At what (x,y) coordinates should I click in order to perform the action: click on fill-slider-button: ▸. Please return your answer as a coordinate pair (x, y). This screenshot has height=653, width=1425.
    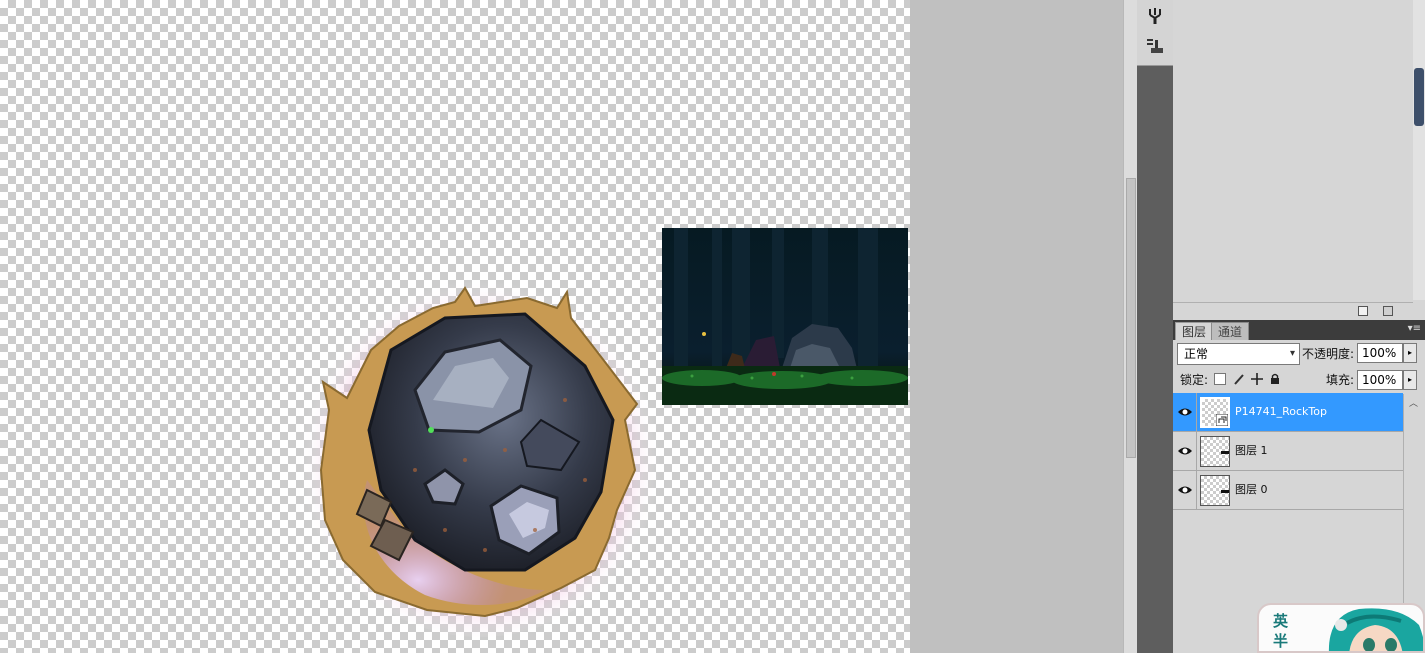
    Looking at the image, I should click on (1410, 380).